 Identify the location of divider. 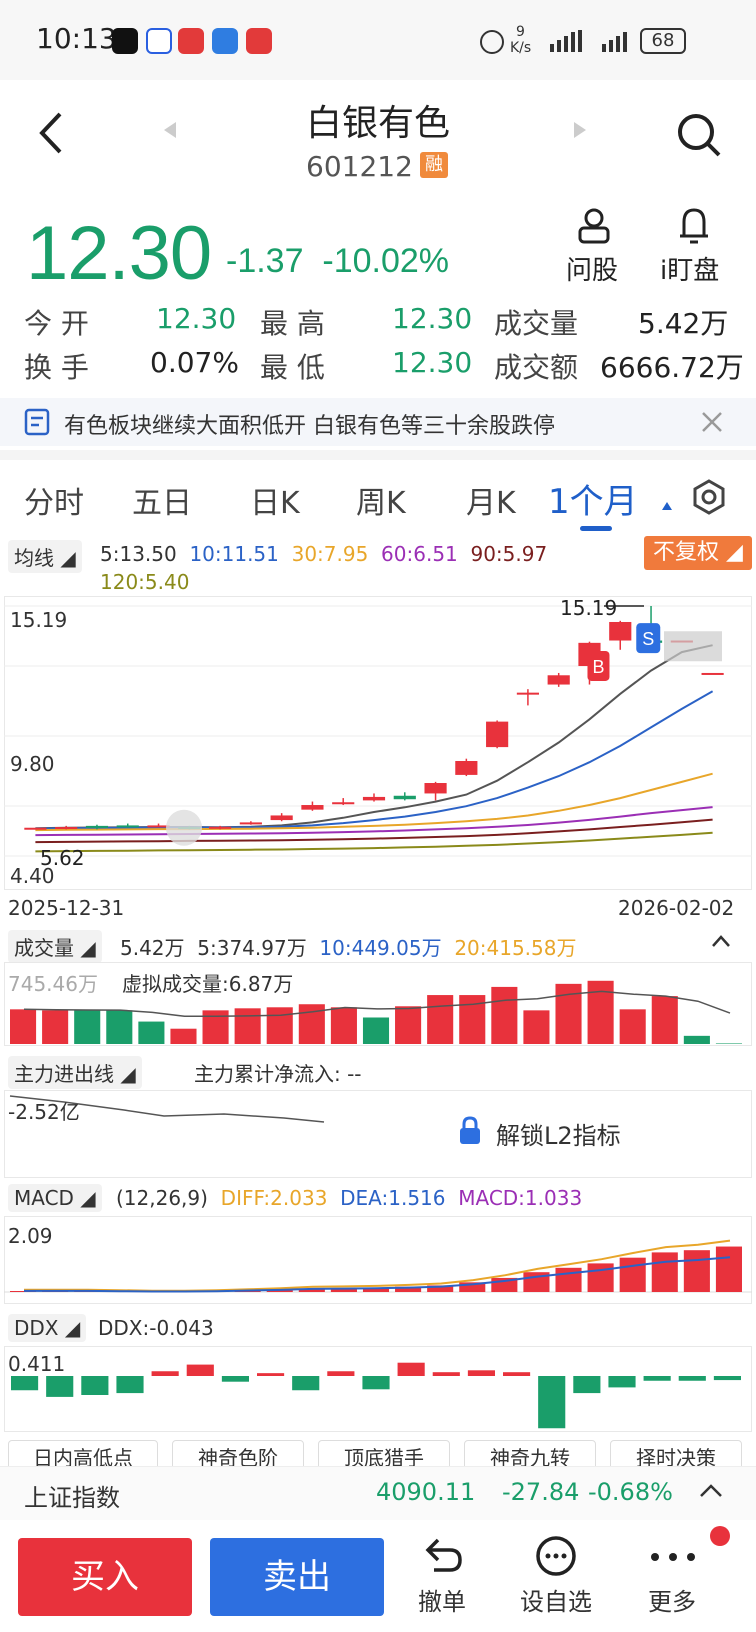
(378, 455).